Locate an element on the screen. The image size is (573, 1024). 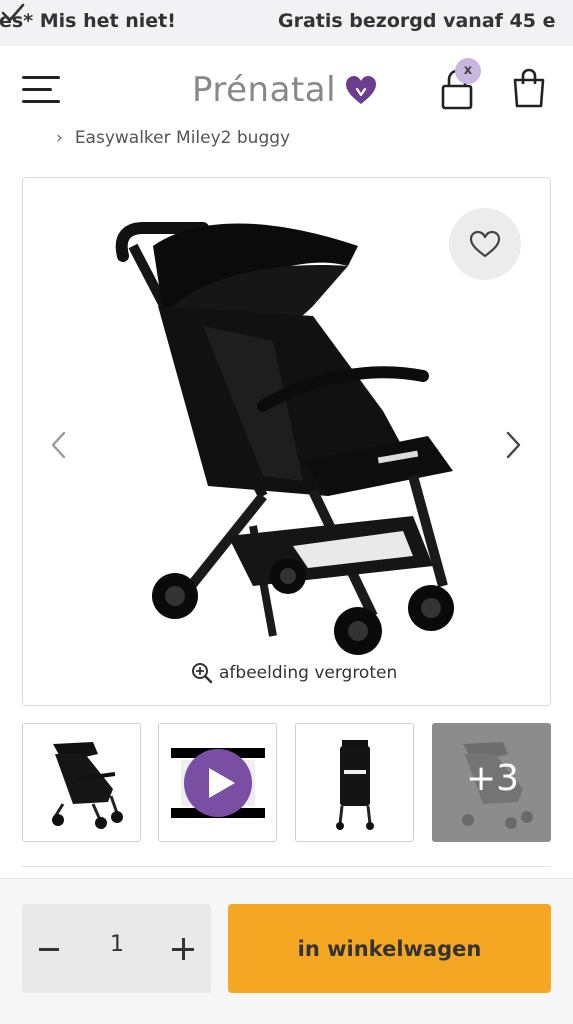
divider is located at coordinates (286, 866).